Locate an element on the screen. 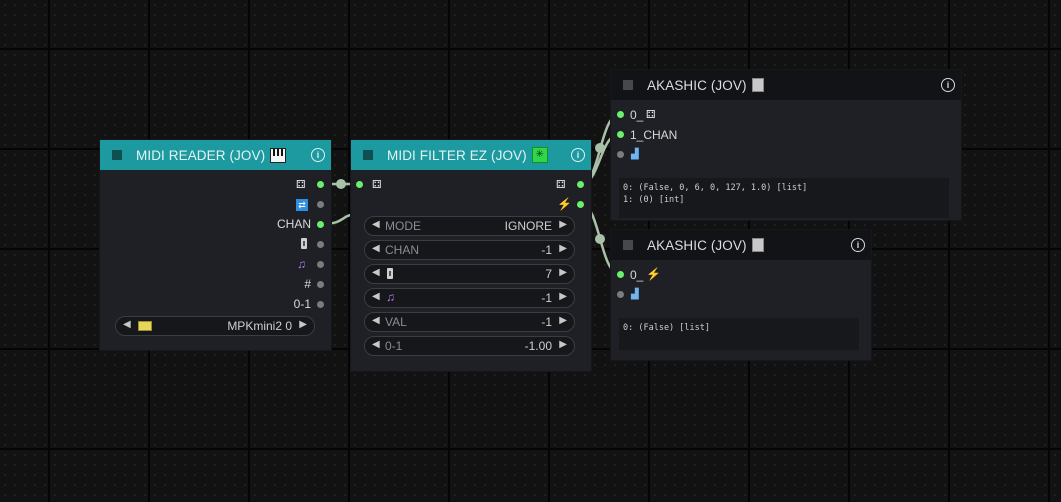  output-number-label: # is located at coordinates (307, 284).